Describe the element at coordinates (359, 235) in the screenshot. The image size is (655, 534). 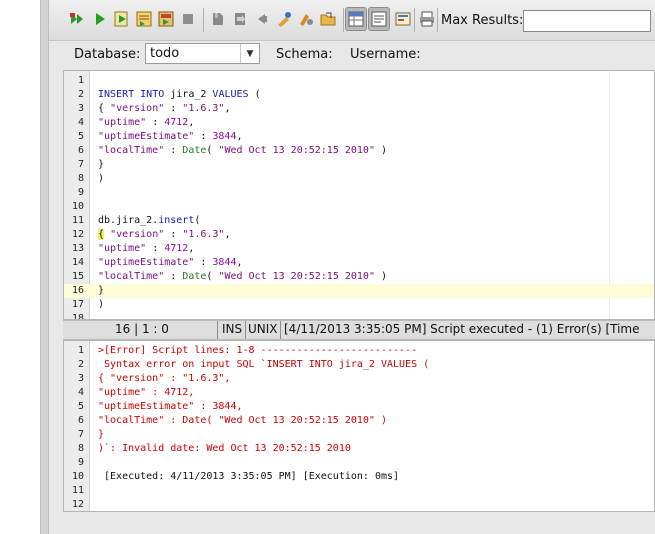
I see `editor-line: 12 { "version" : "1.6.3",` at that location.